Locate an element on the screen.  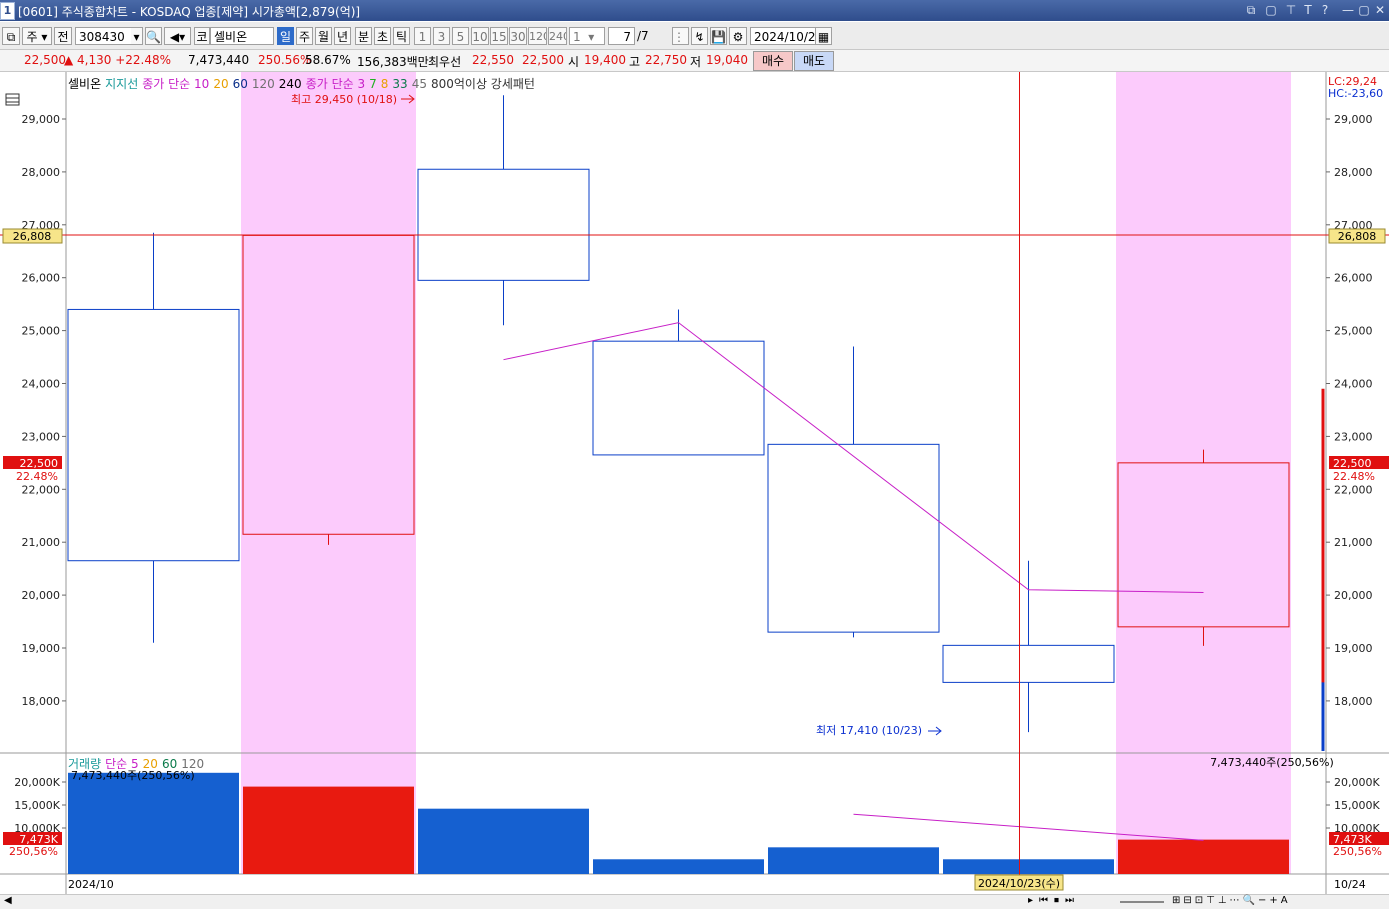
tool-icons: ⊞⊟⊡⊤⊥⋯🔍−+A is located at coordinates (1231, 900).